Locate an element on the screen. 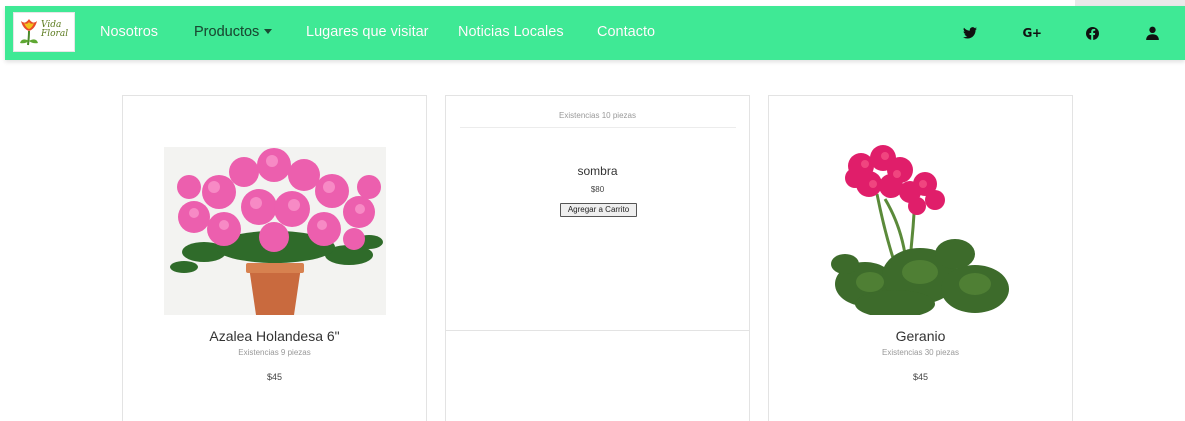 Image resolution: width=1185 pixels, height=421 pixels. product-name: sombra is located at coordinates (597, 171).